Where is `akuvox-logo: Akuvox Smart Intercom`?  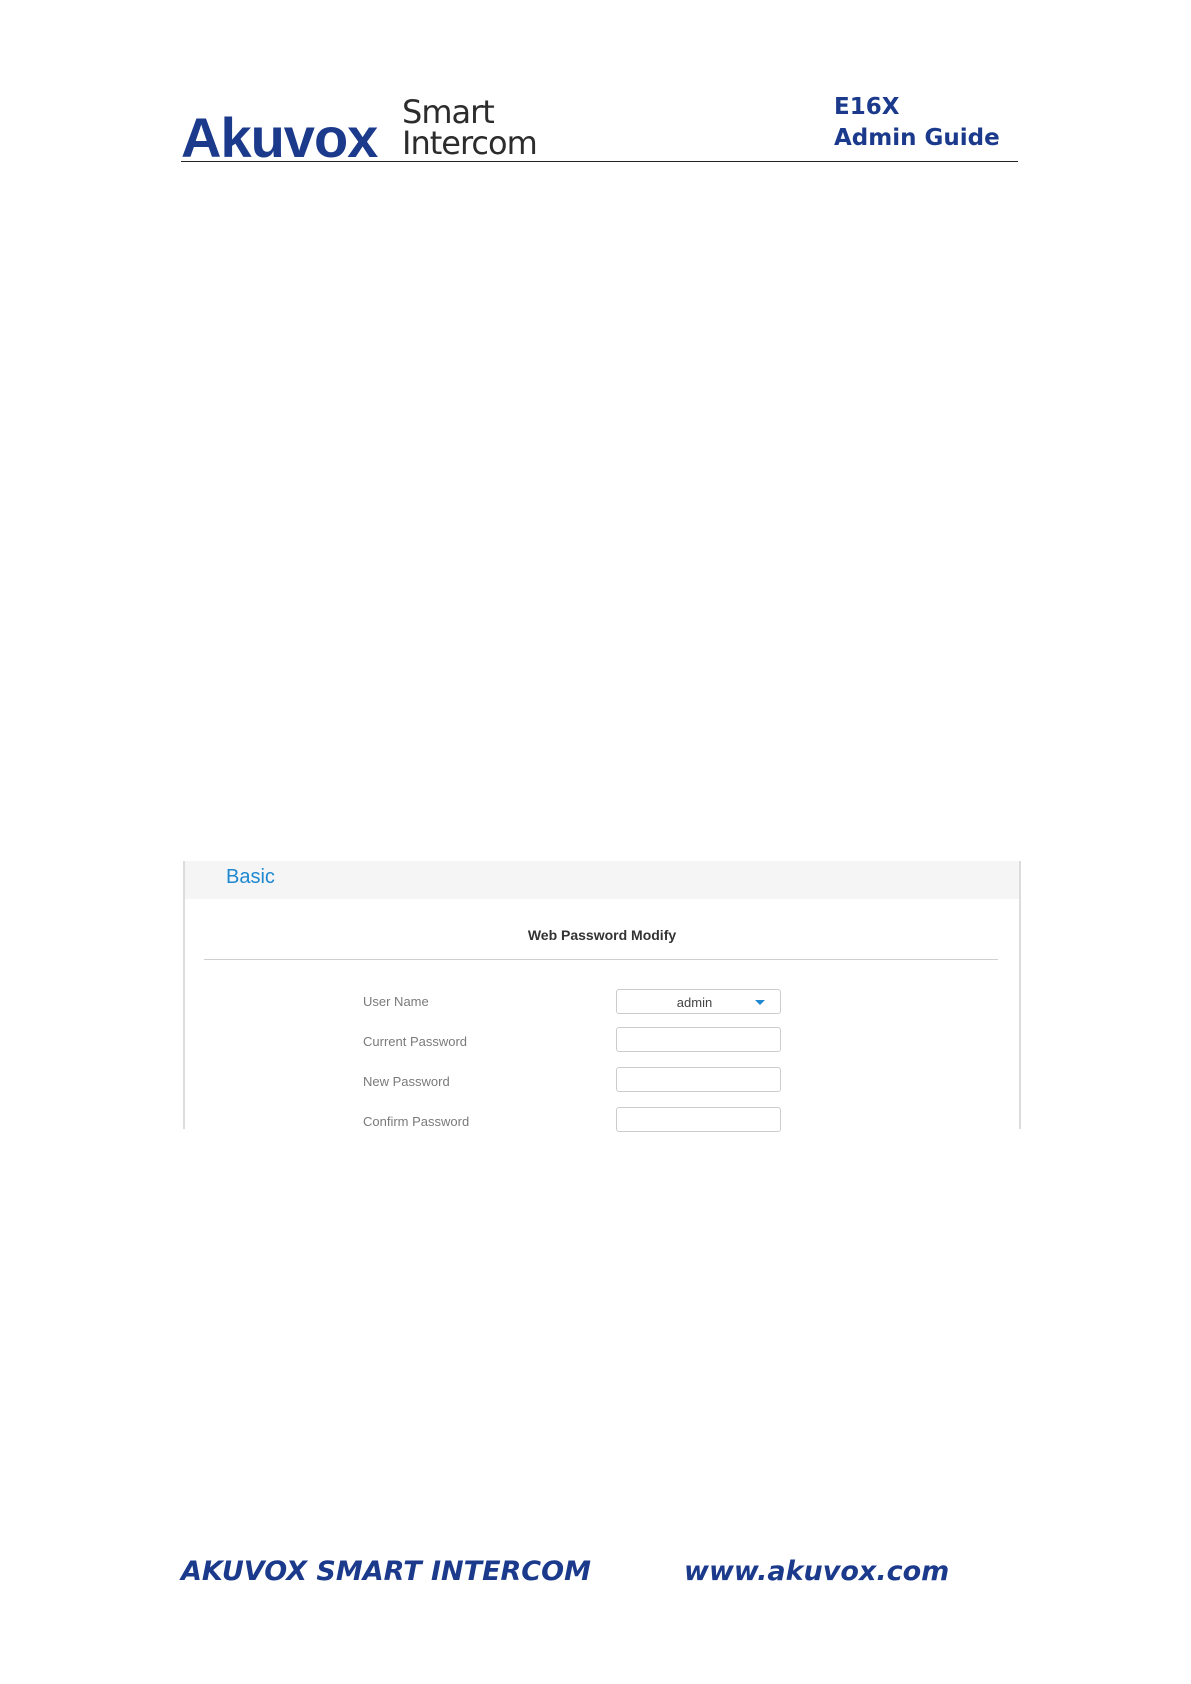 akuvox-logo: Akuvox Smart Intercom is located at coordinates (359, 131).